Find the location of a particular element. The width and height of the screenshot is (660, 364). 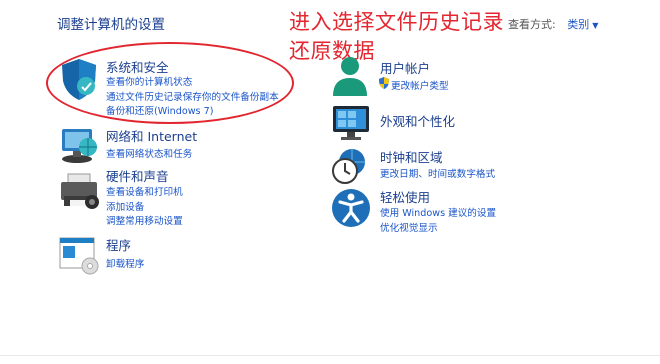

clock-title: 时钟和区域 is located at coordinates (411, 156).